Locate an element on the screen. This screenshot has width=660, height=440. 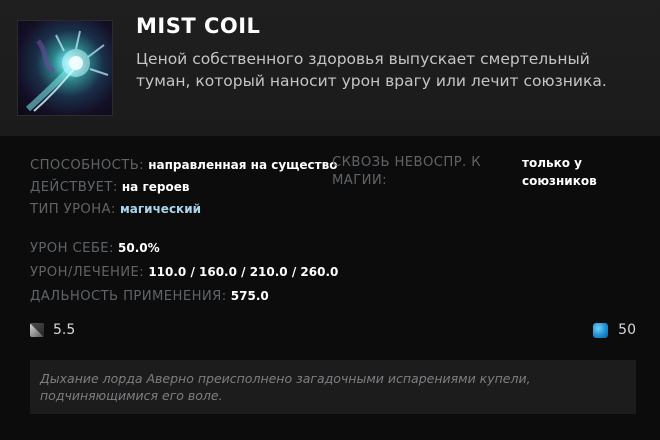
mist-coil-icon is located at coordinates (65, 68).